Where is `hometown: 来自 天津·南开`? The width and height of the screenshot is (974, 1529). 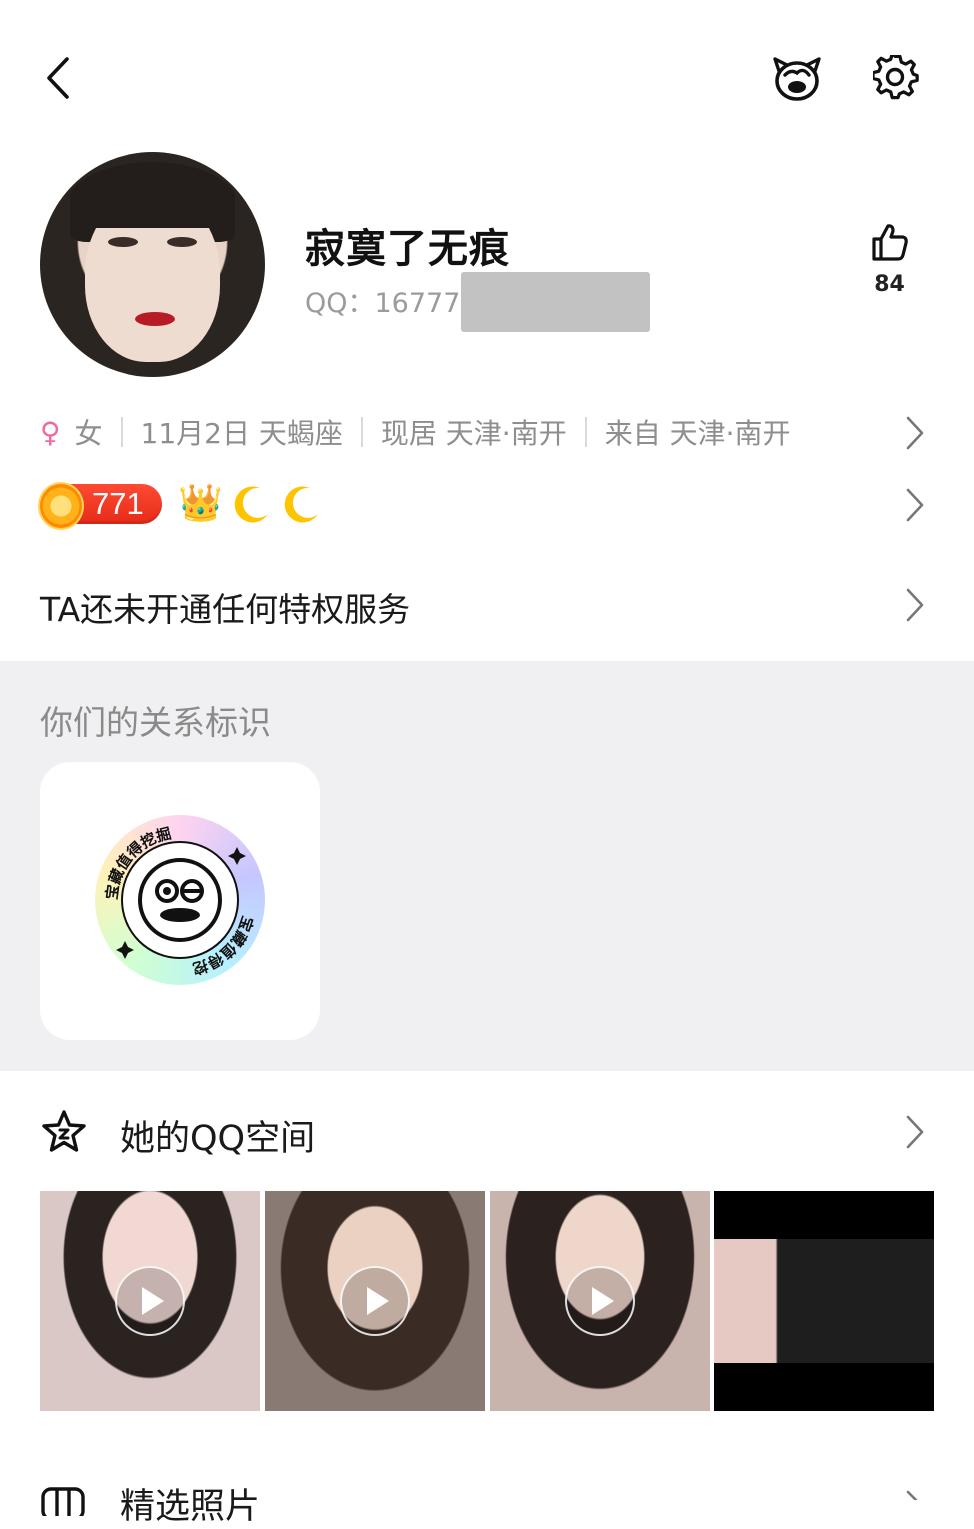 hometown: 来自 天津·南开 is located at coordinates (697, 433).